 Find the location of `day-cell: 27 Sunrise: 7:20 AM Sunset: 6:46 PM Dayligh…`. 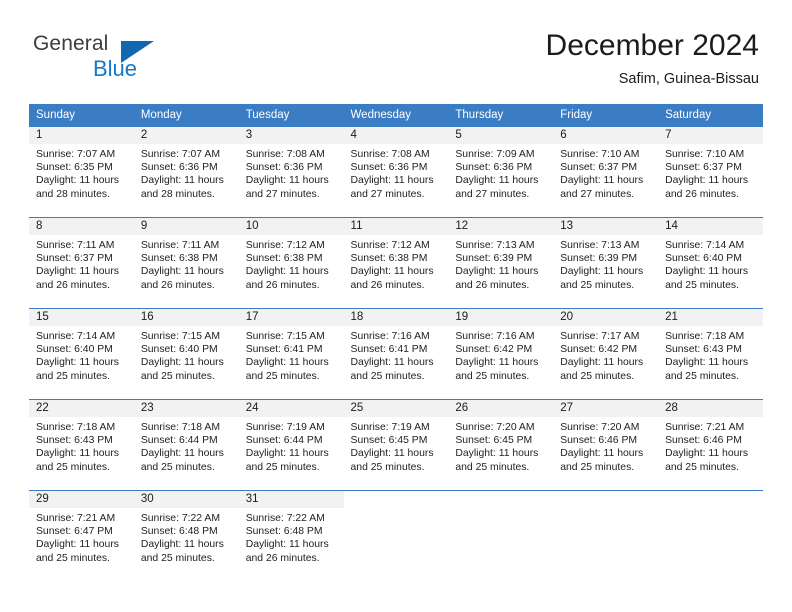

day-cell: 27 Sunrise: 7:20 AM Sunset: 6:46 PM Dayligh… is located at coordinates (606, 445).